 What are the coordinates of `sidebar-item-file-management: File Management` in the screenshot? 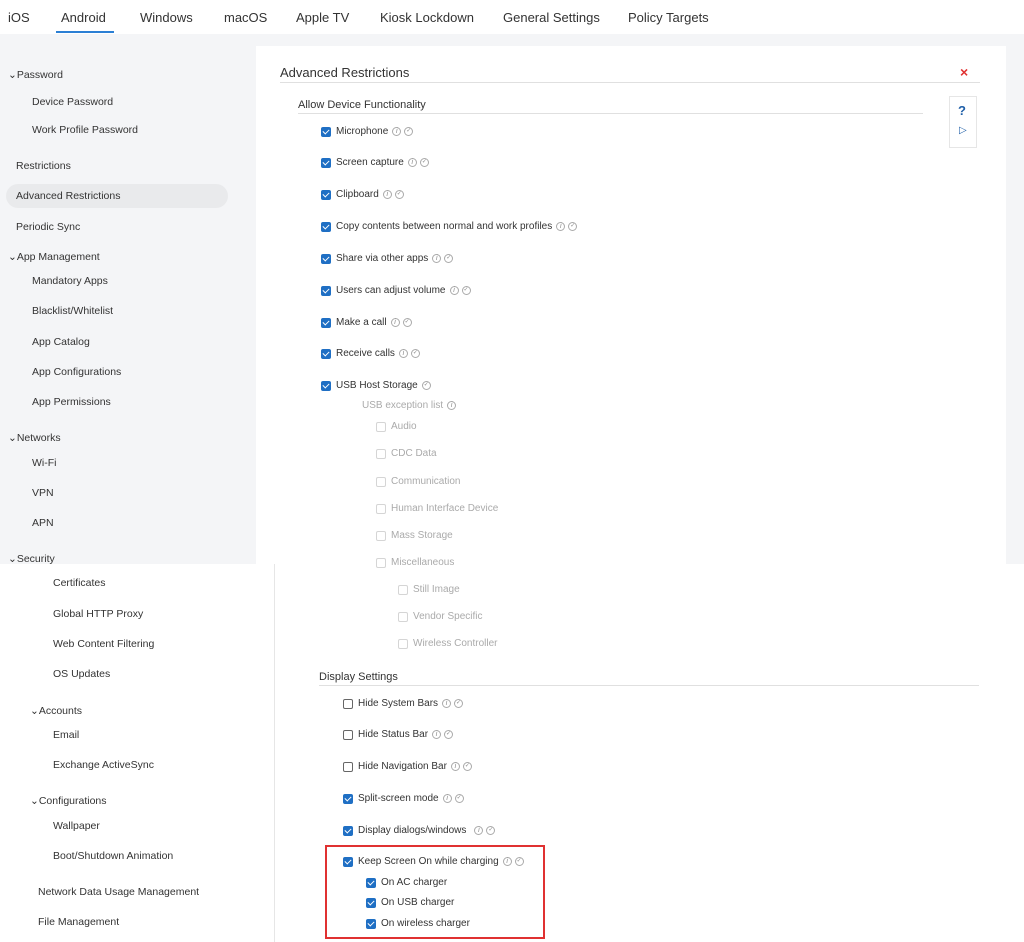 It's located at (78, 922).